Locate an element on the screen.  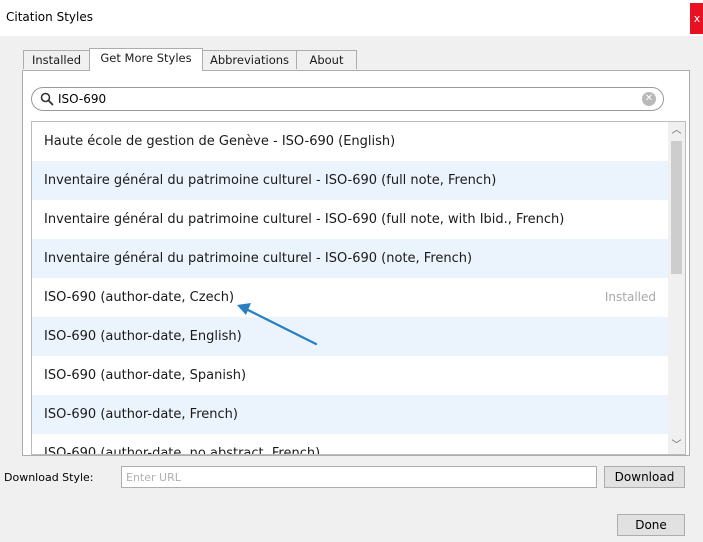
download-style-label: Download Style: is located at coordinates (49, 477).